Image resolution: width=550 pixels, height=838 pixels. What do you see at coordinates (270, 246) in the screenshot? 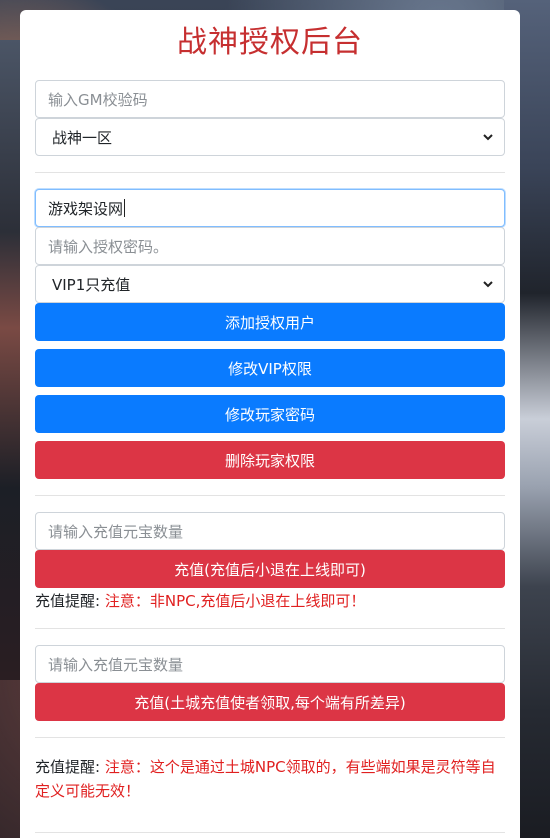
I see `password-input: 请输入授权密码。` at bounding box center [270, 246].